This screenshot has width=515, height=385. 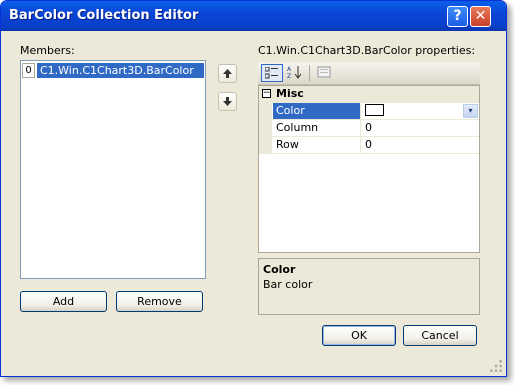 I want to click on ok-button: OK, so click(x=359, y=335).